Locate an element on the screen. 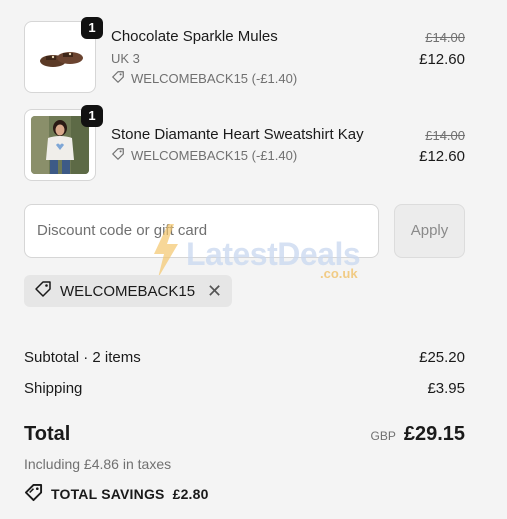  applied-code-text: WELCOMEBACK15 is located at coordinates (128, 291).